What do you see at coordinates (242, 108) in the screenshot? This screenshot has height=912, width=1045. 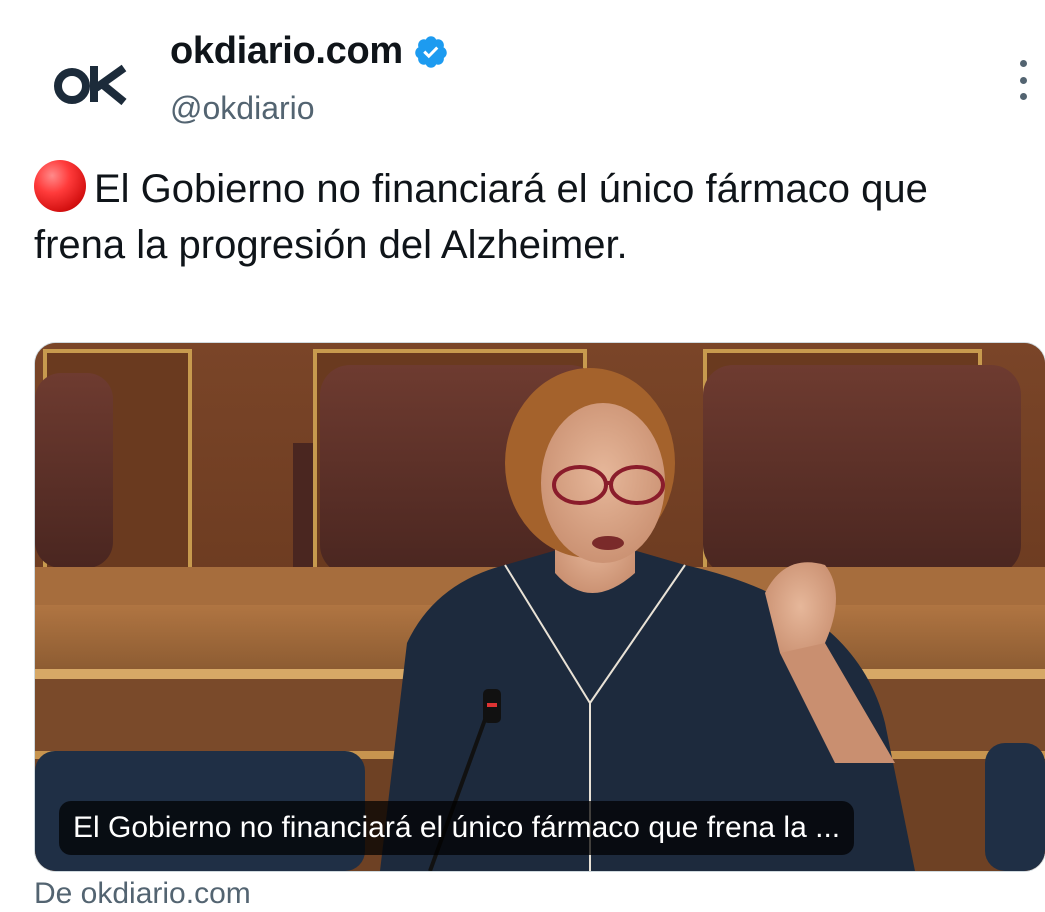 I see `account-handle: @okdiario` at bounding box center [242, 108].